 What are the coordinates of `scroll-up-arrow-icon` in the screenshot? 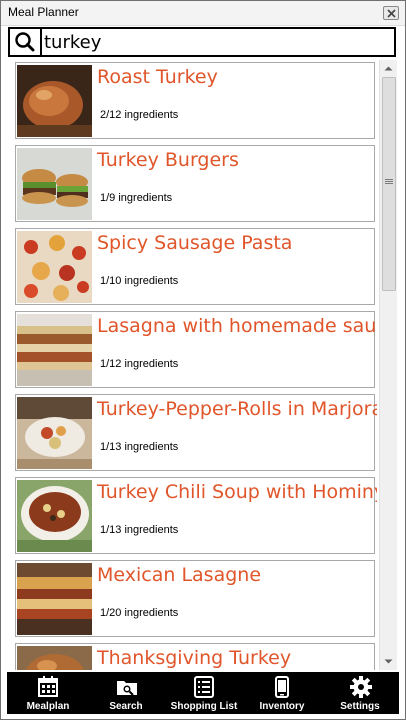 It's located at (388, 68).